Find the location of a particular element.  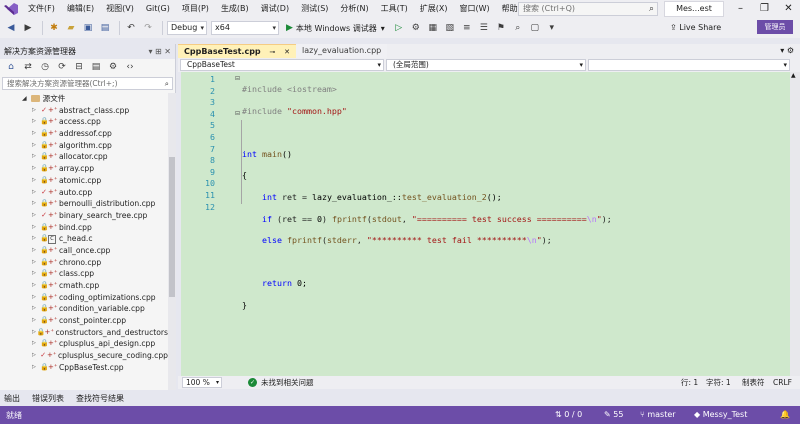

scrollbar-thumb is located at coordinates (172, 227).